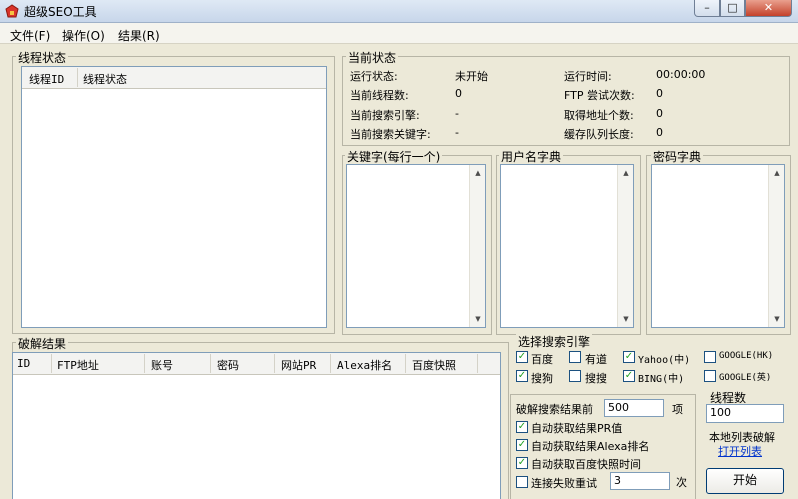 This screenshot has height=499, width=798. I want to click on thread-list-header: 线程ID 线程状态, so click(174, 78).